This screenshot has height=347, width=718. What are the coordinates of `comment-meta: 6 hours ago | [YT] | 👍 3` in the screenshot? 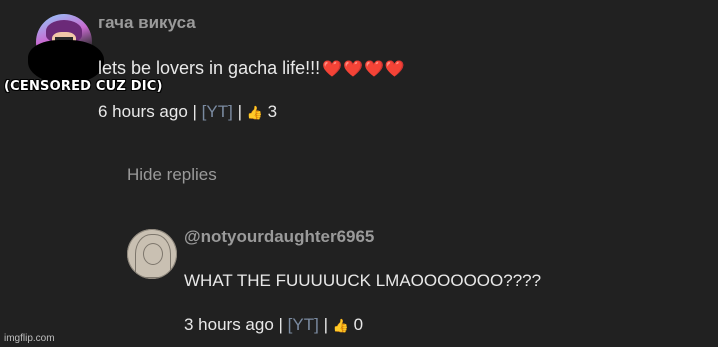 It's located at (187, 112).